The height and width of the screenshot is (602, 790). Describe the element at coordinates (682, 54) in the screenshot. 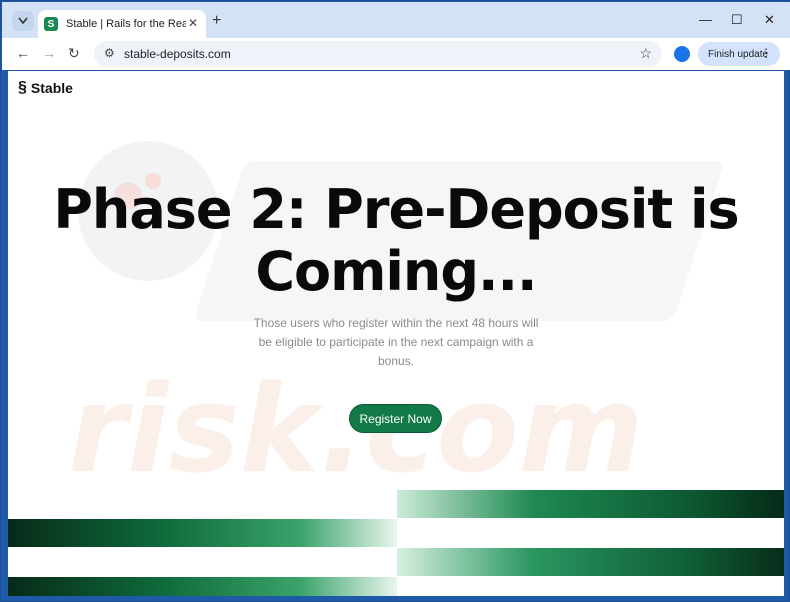

I see `profile-avatar-icon` at that location.